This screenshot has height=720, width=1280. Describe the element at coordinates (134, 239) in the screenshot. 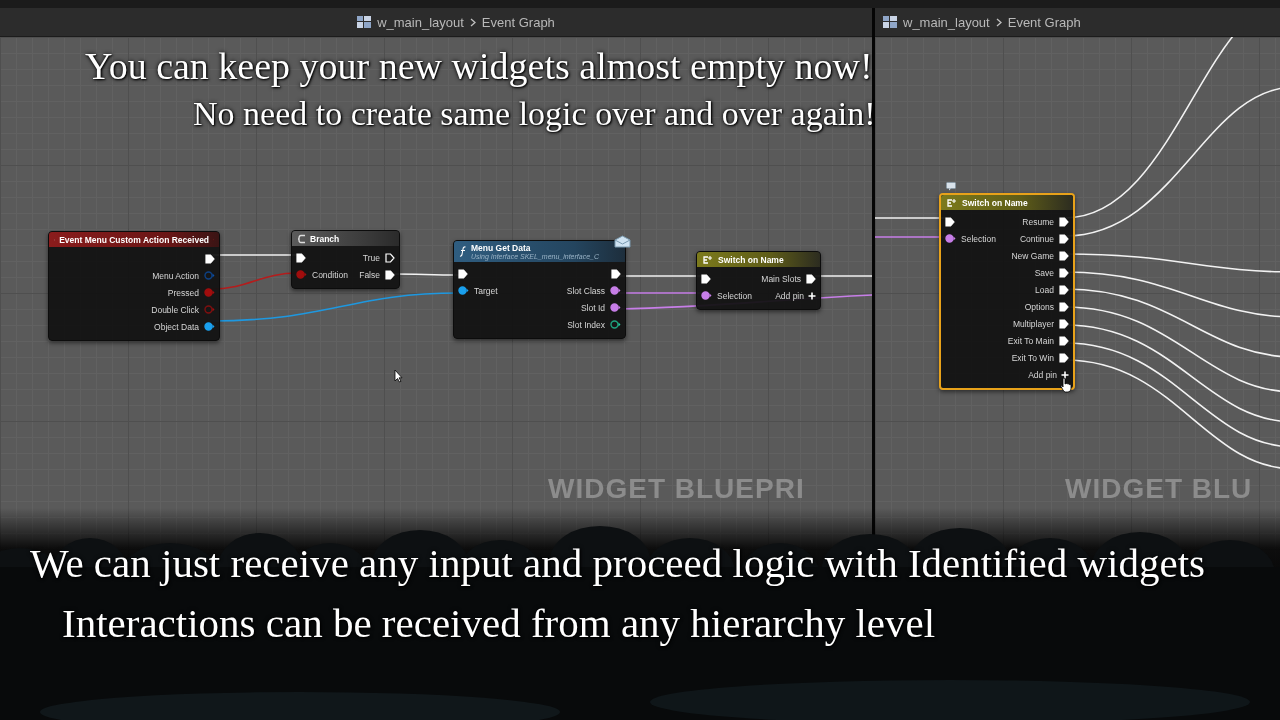

I see `node-title: Event Menu Custom Action Received` at that location.